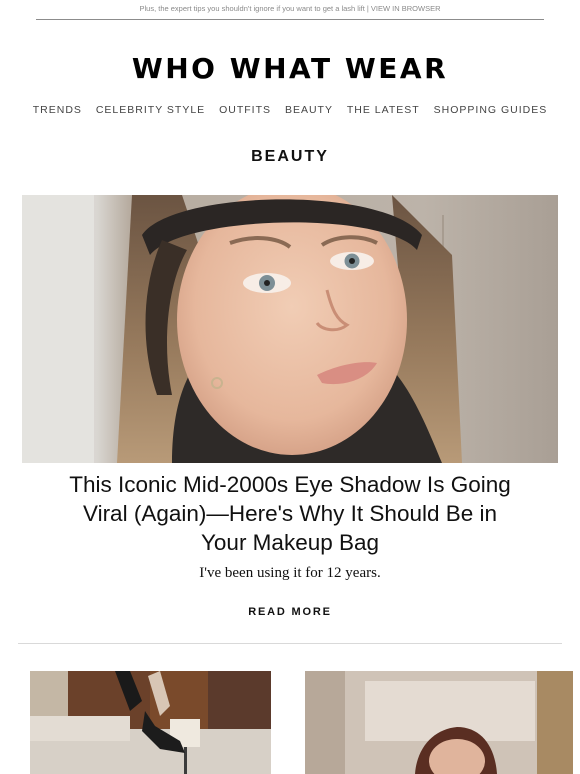 The width and height of the screenshot is (580, 774). I want to click on view-in-browser-link: VIEW IN BROWSER, so click(406, 8).